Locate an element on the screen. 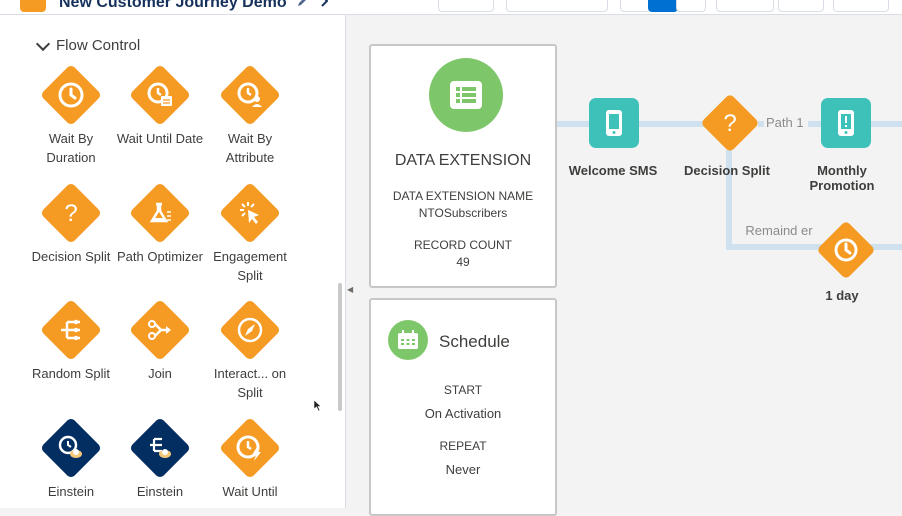 The width and height of the screenshot is (902, 516). entry-source-title: DATA EXTENSION is located at coordinates (463, 160).